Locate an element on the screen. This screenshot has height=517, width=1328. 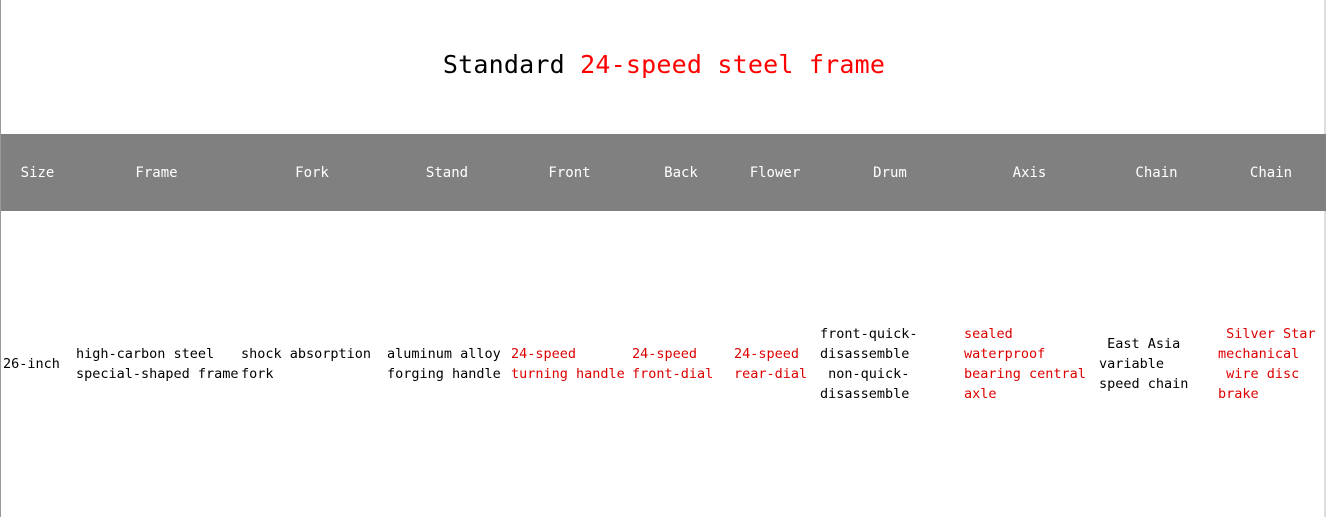
cell-line: bearing central is located at coordinates (1025, 374).